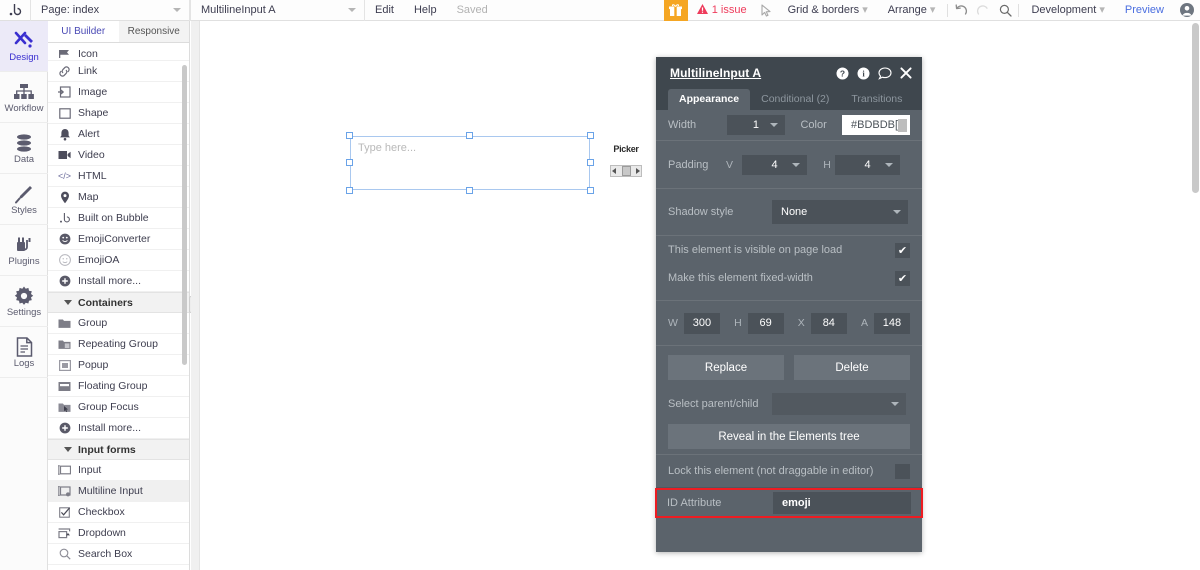  Describe the element at coordinates (425, 10) in the screenshot. I see `menu-help: Help` at that location.